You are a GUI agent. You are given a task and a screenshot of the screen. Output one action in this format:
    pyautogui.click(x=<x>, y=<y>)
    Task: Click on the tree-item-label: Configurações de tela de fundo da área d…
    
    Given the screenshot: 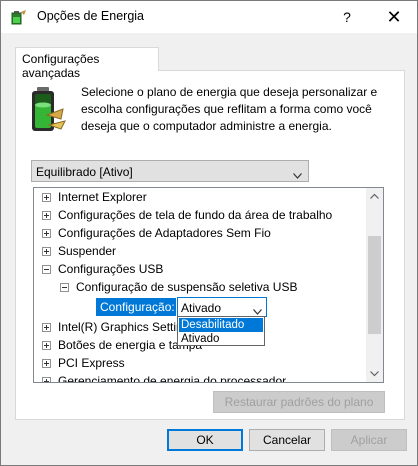 What is the action you would take?
    pyautogui.click(x=195, y=215)
    